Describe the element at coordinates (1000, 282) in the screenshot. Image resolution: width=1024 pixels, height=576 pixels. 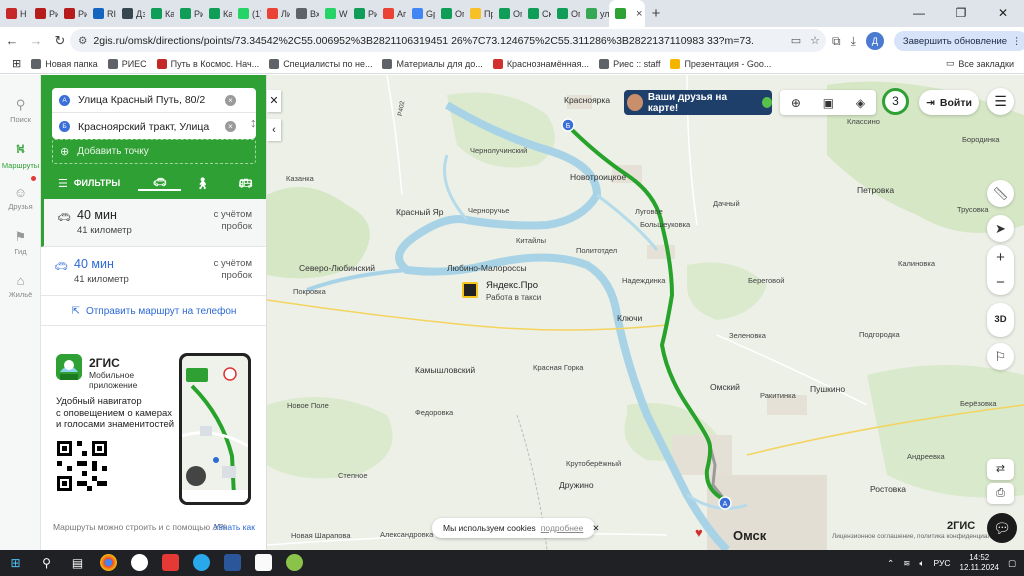
I see `zoom-out-button: −` at that location.